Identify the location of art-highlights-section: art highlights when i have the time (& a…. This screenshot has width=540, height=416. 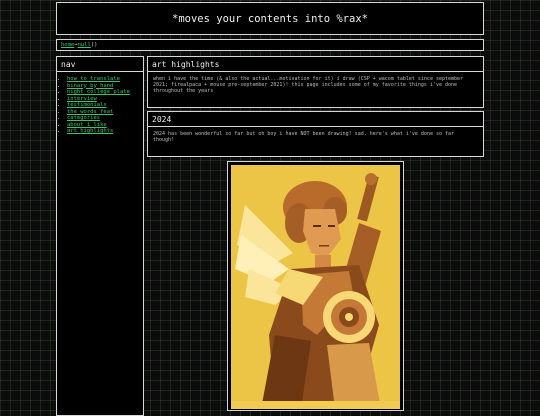
(315, 82).